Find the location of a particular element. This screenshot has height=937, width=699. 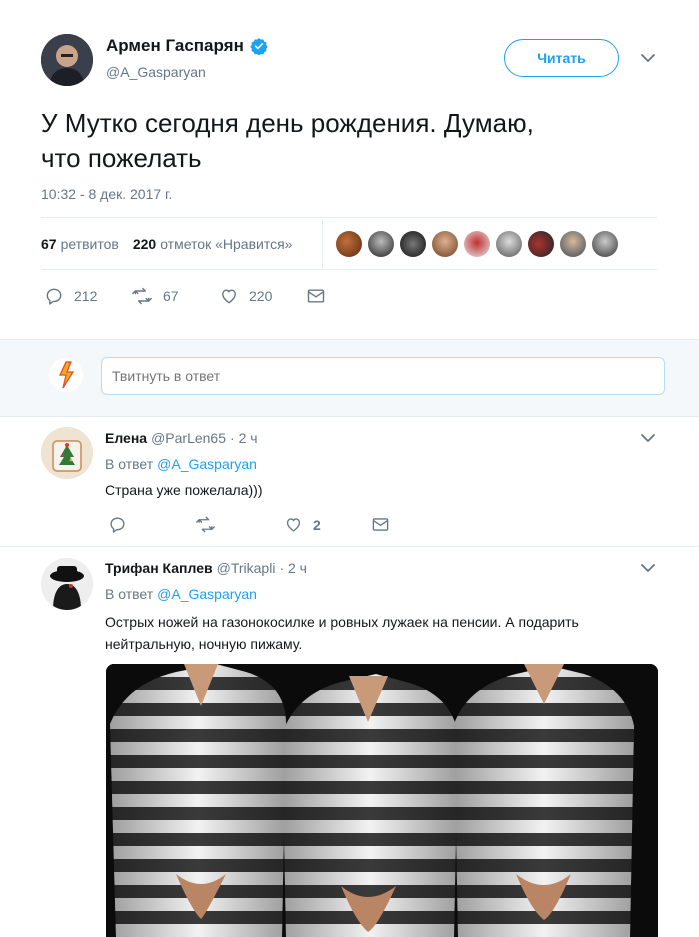

tweet-menu-chevron-icon is located at coordinates (648, 58).